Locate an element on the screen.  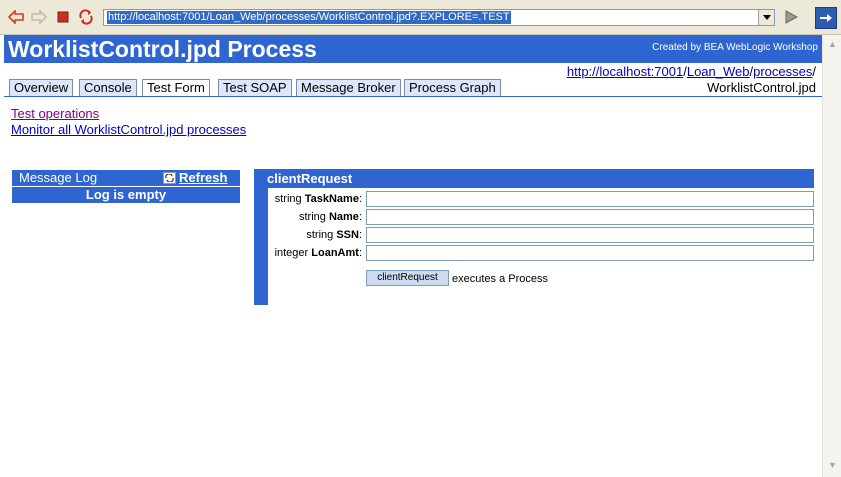
message-log-refresh: Refresh is located at coordinates (195, 178).